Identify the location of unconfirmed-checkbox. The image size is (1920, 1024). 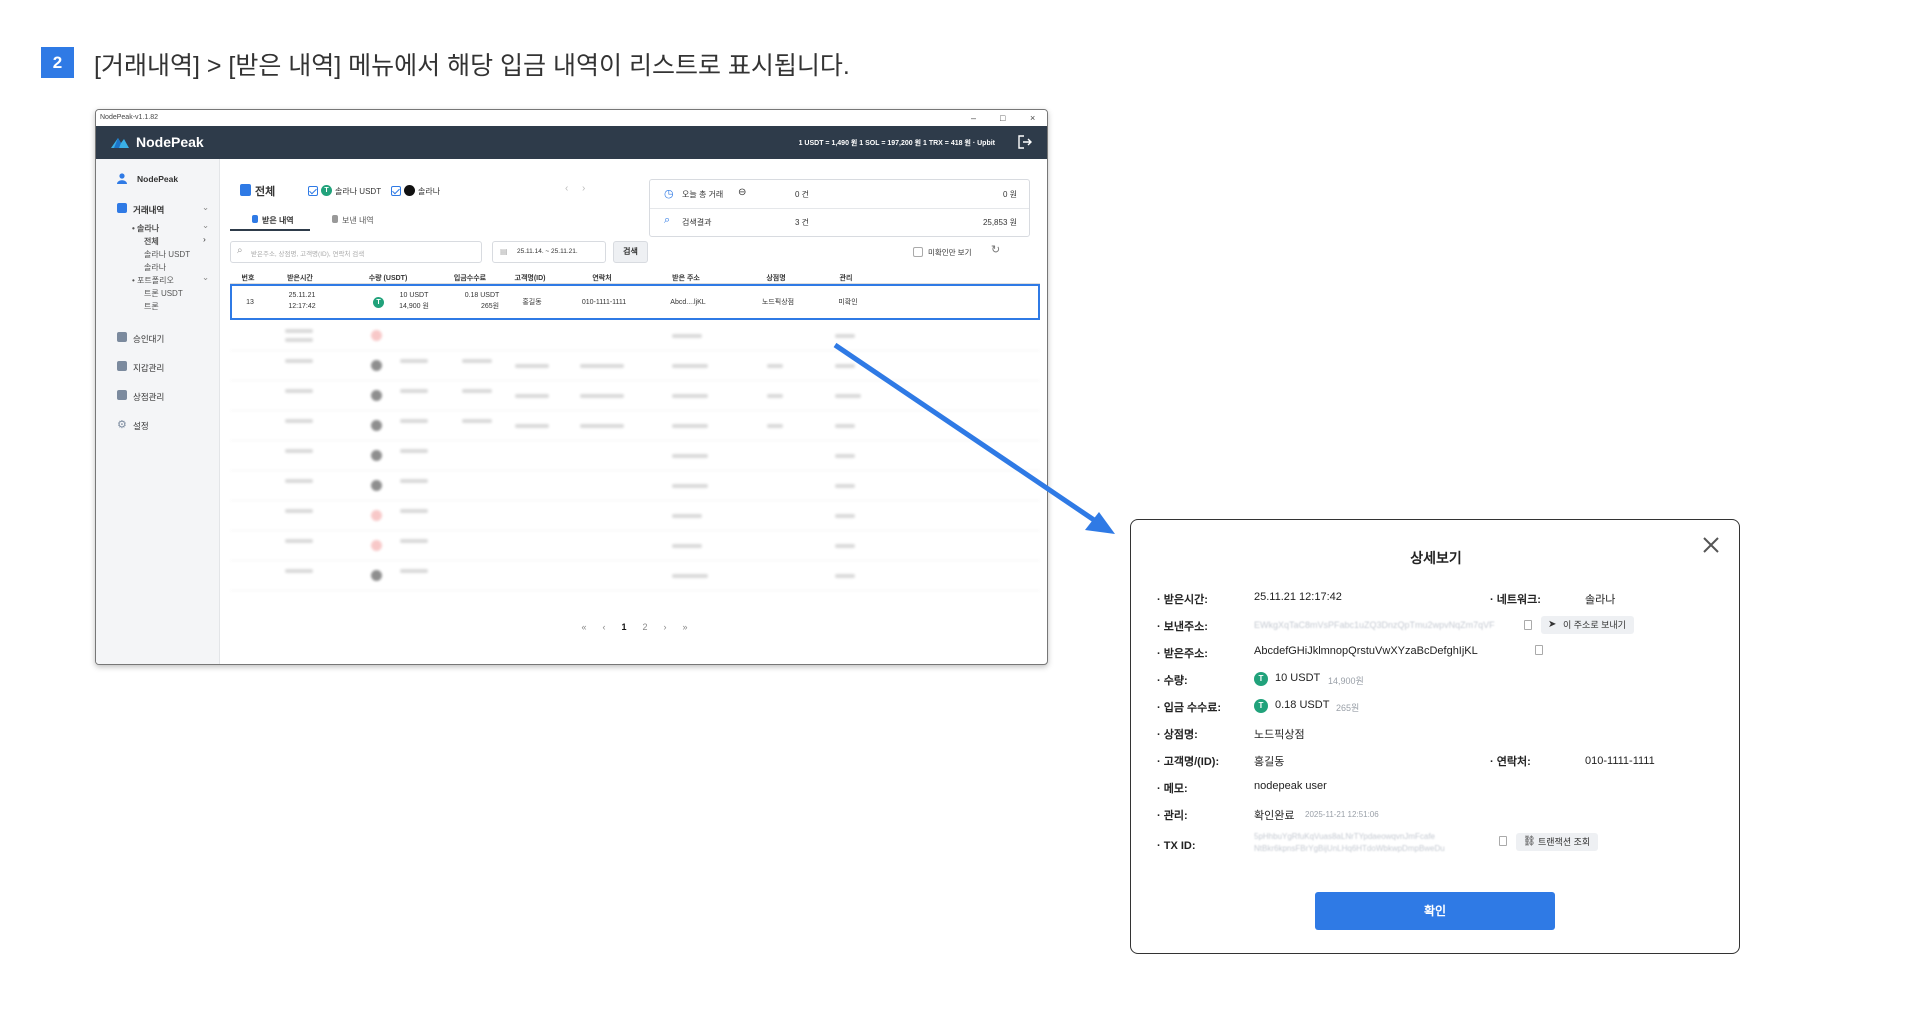
(918, 252).